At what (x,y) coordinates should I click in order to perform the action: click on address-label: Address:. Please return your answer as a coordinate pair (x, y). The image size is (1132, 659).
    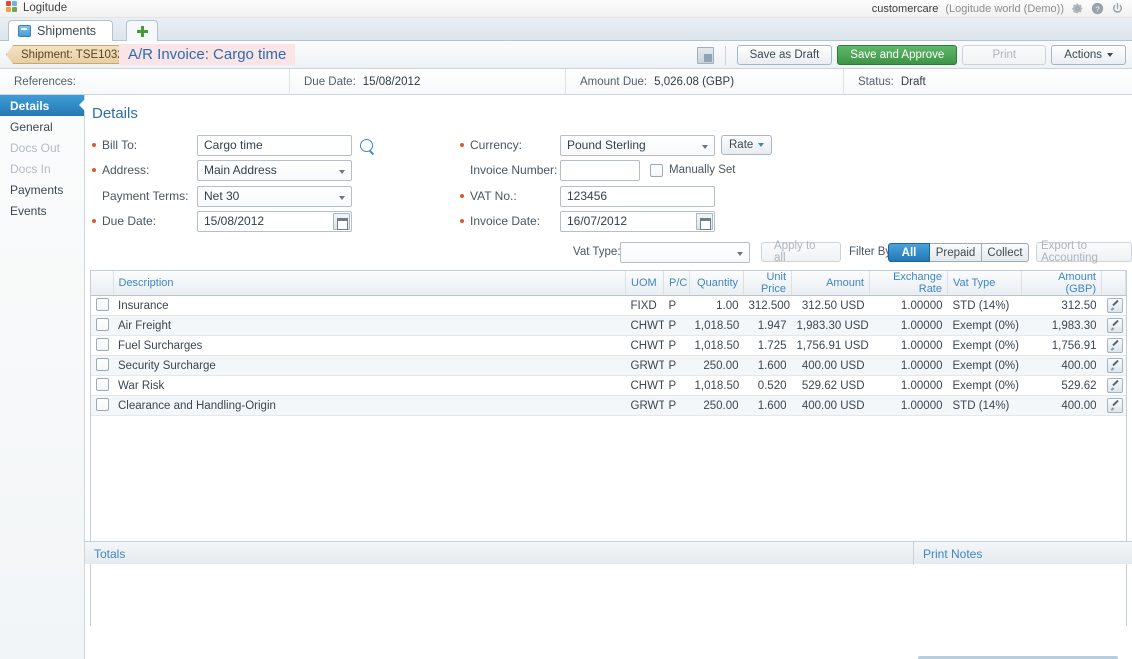
    Looking at the image, I should click on (144, 170).